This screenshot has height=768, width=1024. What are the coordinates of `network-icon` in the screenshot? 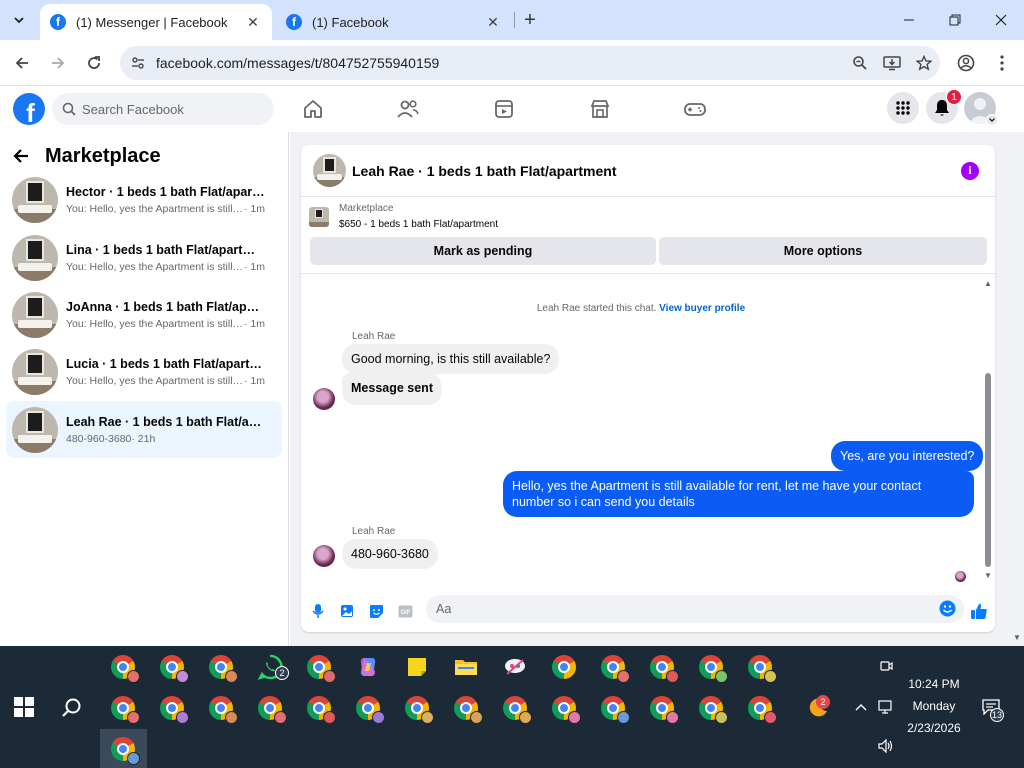 It's located at (886, 707).